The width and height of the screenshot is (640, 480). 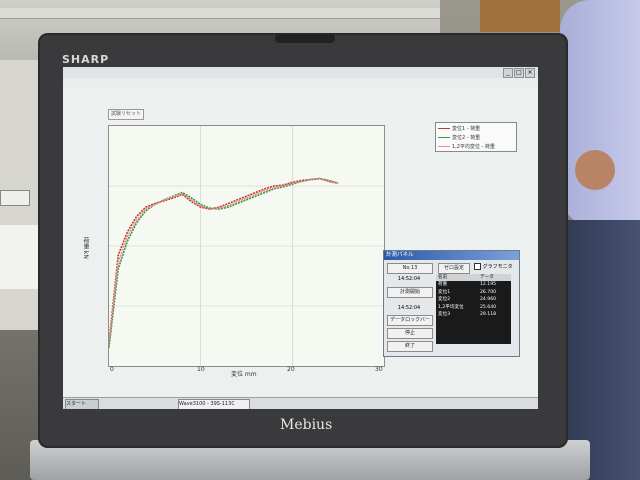 What do you see at coordinates (473, 292) in the screenshot?
I see `table-row: 変位1 26.700` at bounding box center [473, 292].